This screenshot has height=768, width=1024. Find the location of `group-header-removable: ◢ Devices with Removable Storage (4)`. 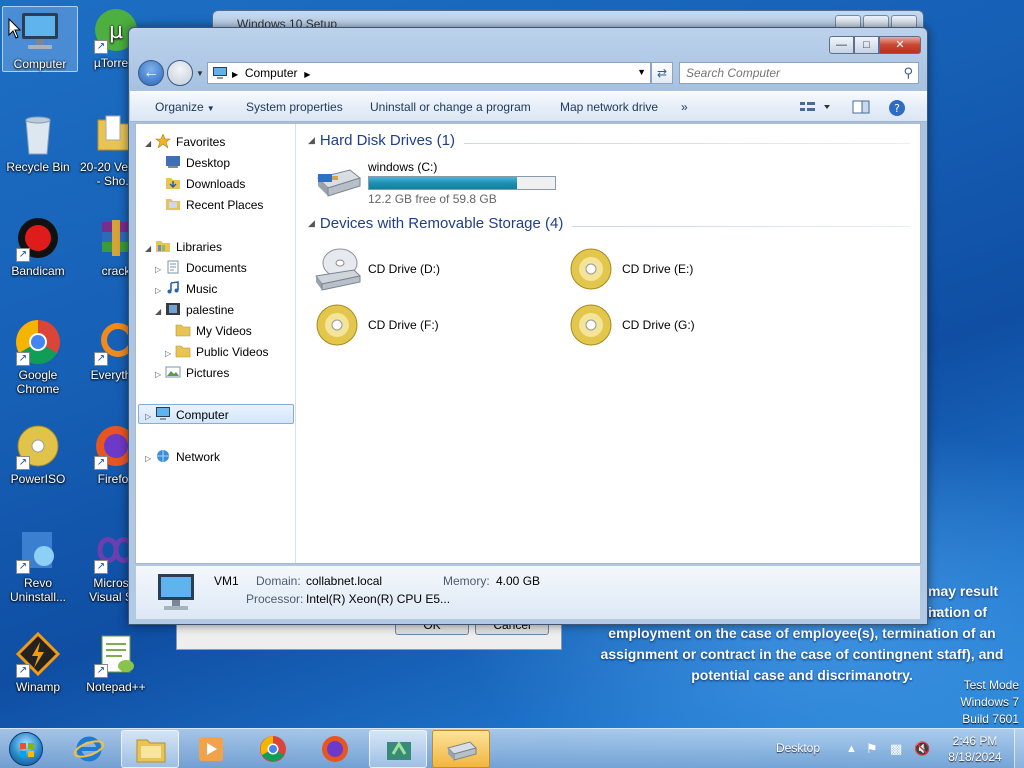

group-header-removable: ◢ Devices with Removable Storage (4) is located at coordinates (435, 223).